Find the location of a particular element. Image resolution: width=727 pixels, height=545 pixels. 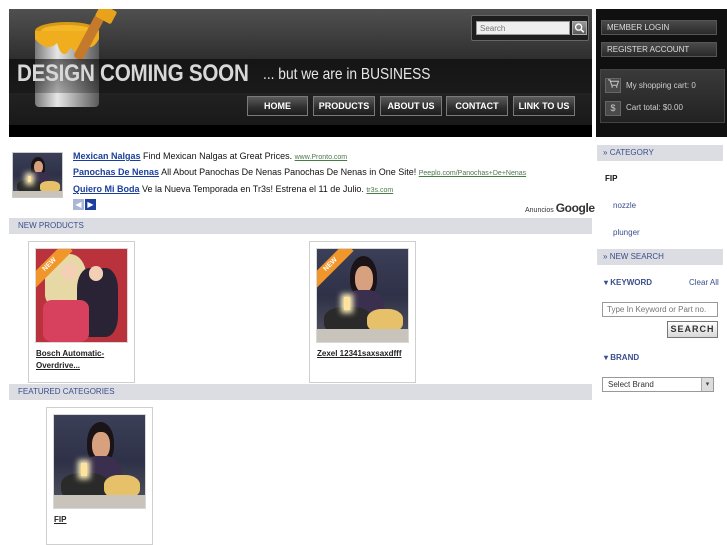

cart-glyph-icon is located at coordinates (613, 83).